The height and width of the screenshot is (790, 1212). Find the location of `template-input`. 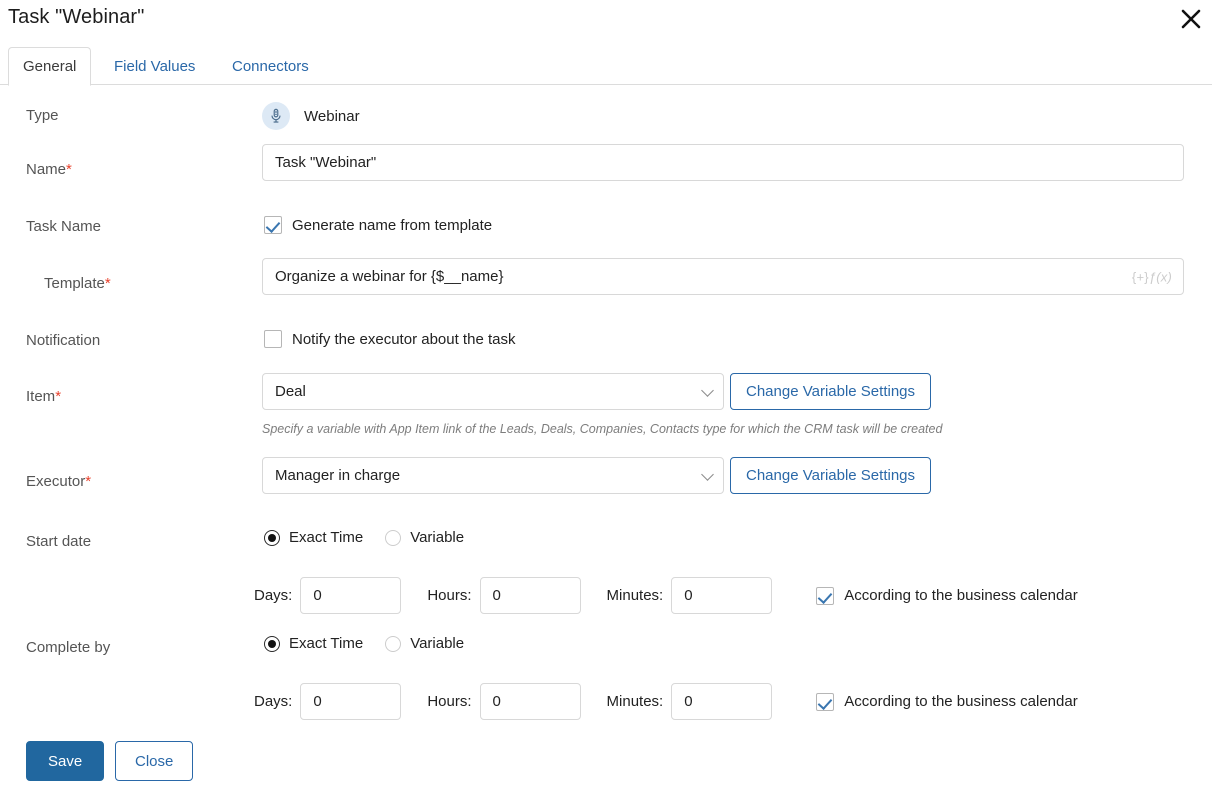

template-input is located at coordinates (723, 276).